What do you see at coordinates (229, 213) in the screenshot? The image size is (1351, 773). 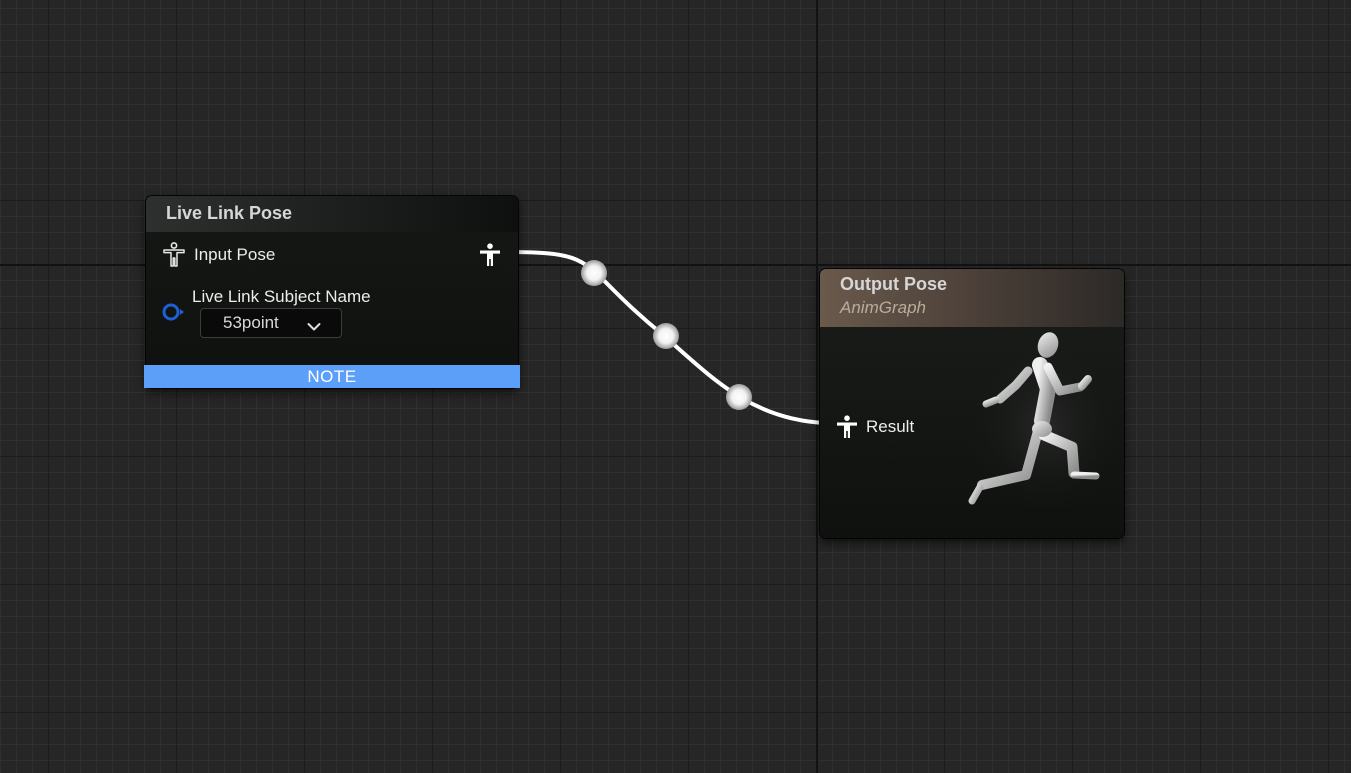 I see `node-title: Live Link Pose` at bounding box center [229, 213].